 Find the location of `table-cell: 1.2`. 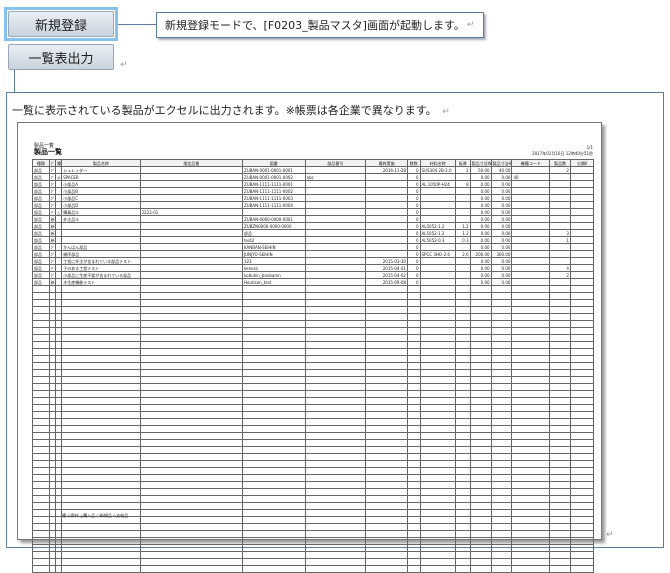

table-cell: 1.2 is located at coordinates (463, 233).